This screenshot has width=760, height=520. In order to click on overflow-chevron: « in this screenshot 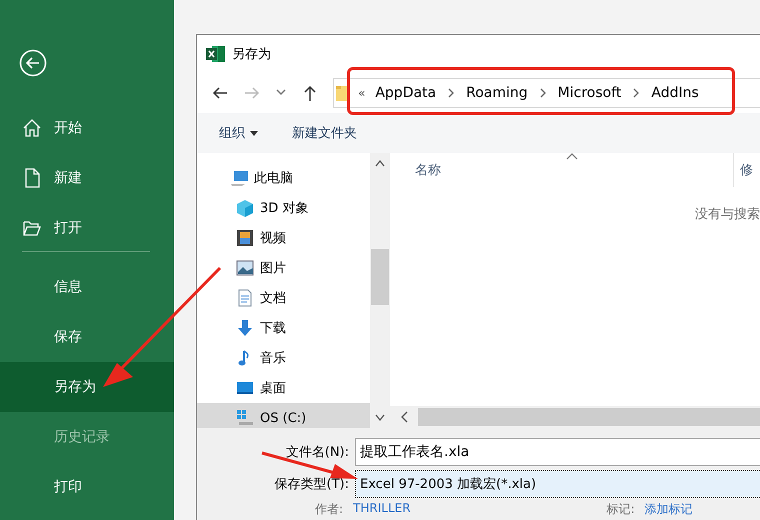, I will do `click(362, 93)`.